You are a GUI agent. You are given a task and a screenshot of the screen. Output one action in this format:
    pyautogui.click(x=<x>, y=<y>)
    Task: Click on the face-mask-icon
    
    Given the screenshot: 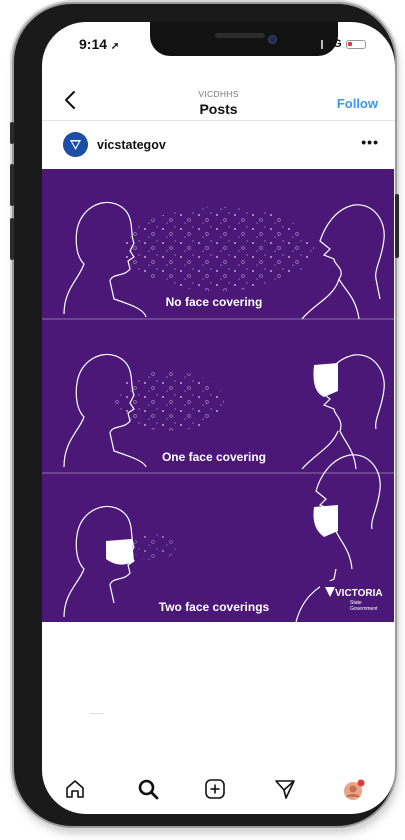 What is the action you would take?
    pyautogui.click(x=120, y=552)
    